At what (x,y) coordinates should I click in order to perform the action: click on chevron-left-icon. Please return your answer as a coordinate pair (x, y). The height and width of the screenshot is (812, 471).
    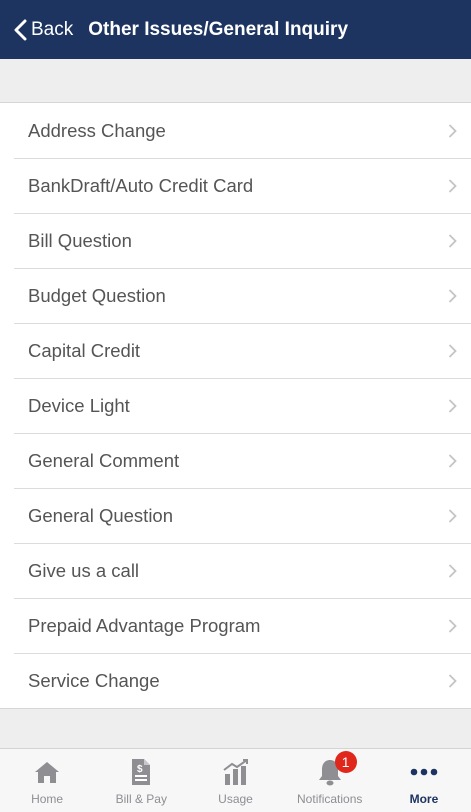
    Looking at the image, I should click on (20, 30).